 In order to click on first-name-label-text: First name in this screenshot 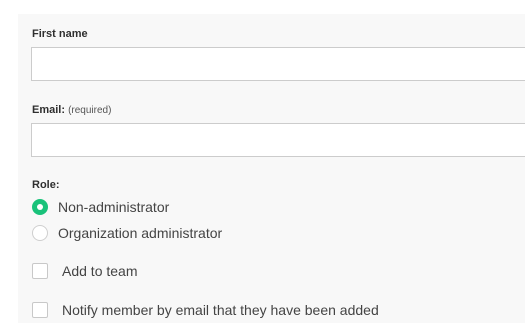, I will do `click(60, 34)`.